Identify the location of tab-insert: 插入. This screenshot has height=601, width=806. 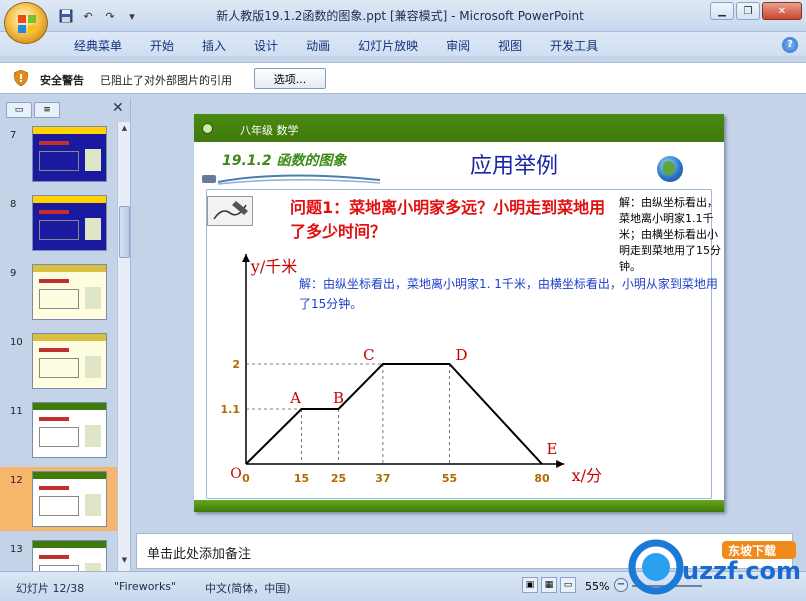
(214, 45).